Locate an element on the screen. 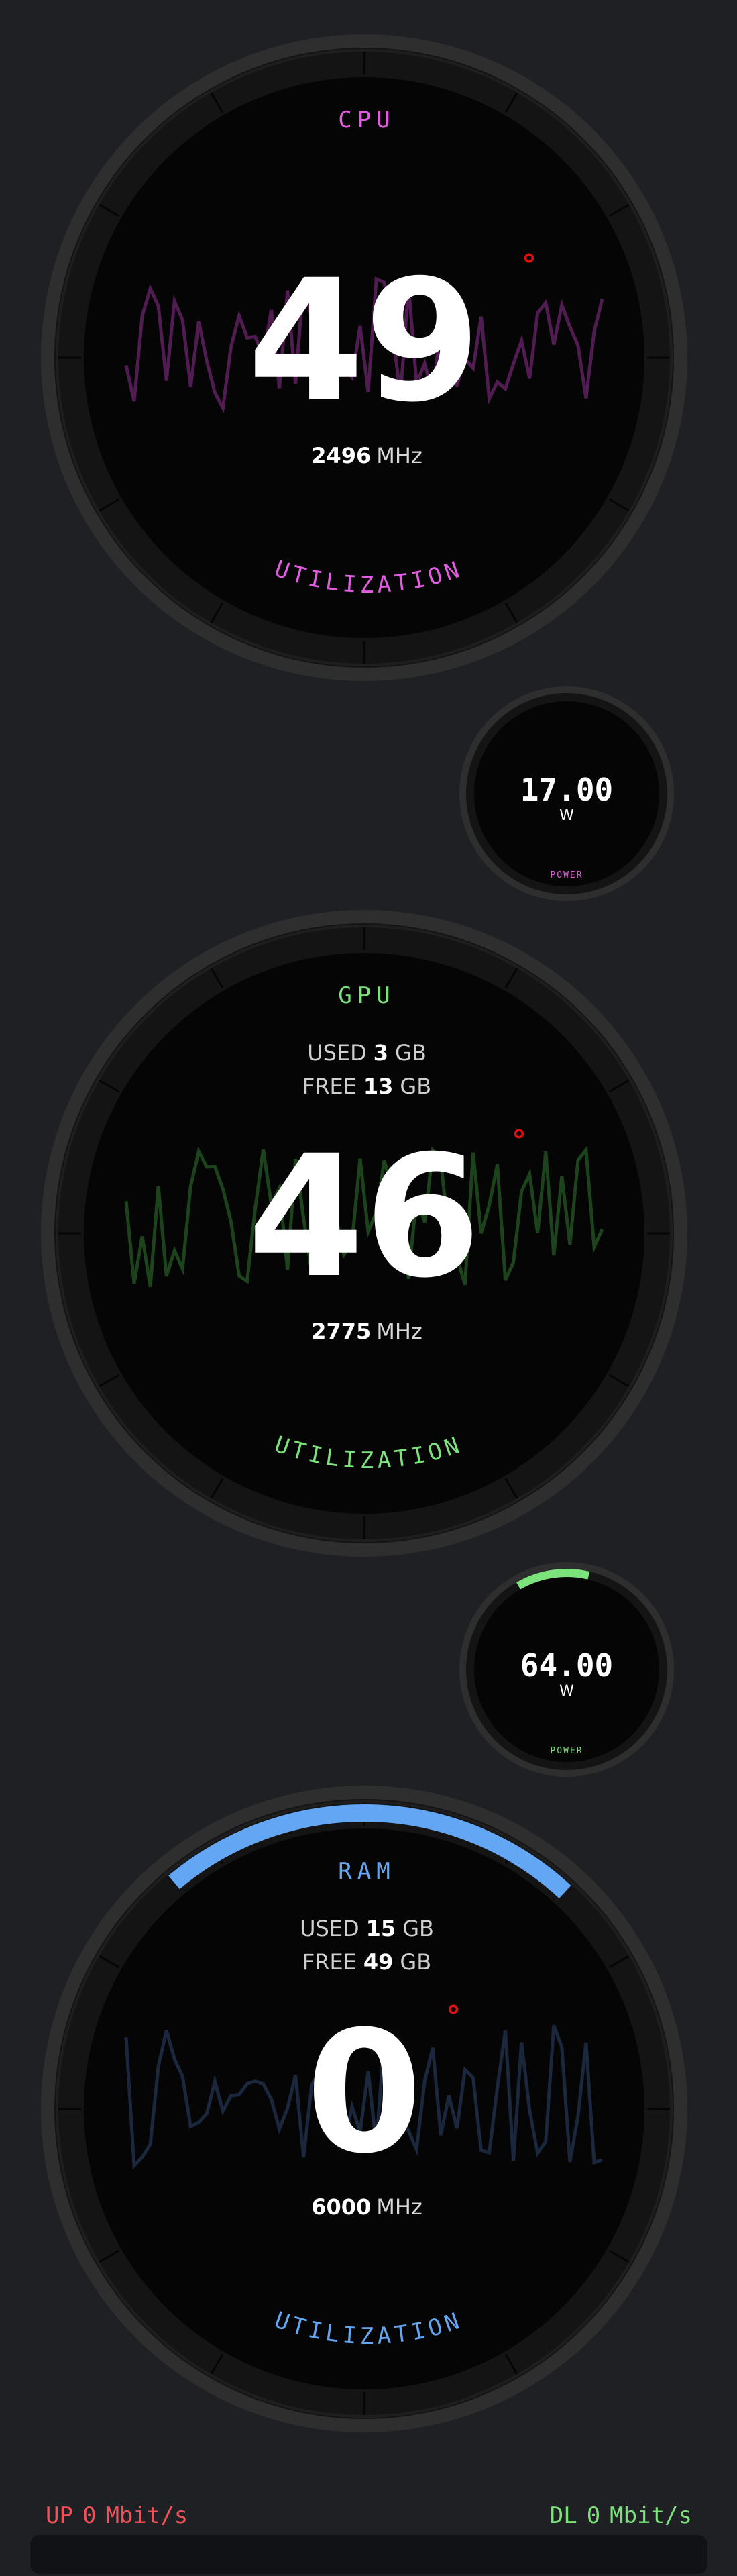 The height and width of the screenshot is (2576, 737). network-bar-background is located at coordinates (368, 2554).